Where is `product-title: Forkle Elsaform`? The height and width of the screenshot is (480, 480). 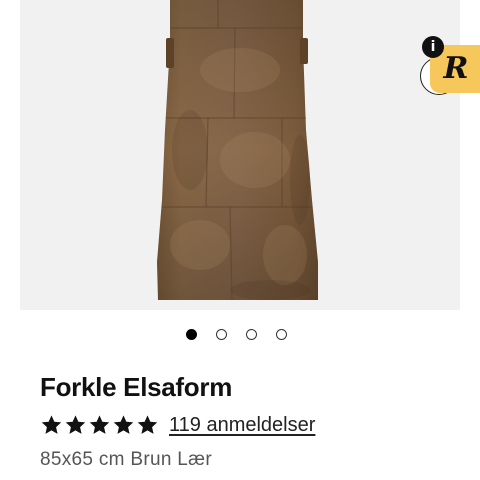
product-title: Forkle Elsaform is located at coordinates (136, 387).